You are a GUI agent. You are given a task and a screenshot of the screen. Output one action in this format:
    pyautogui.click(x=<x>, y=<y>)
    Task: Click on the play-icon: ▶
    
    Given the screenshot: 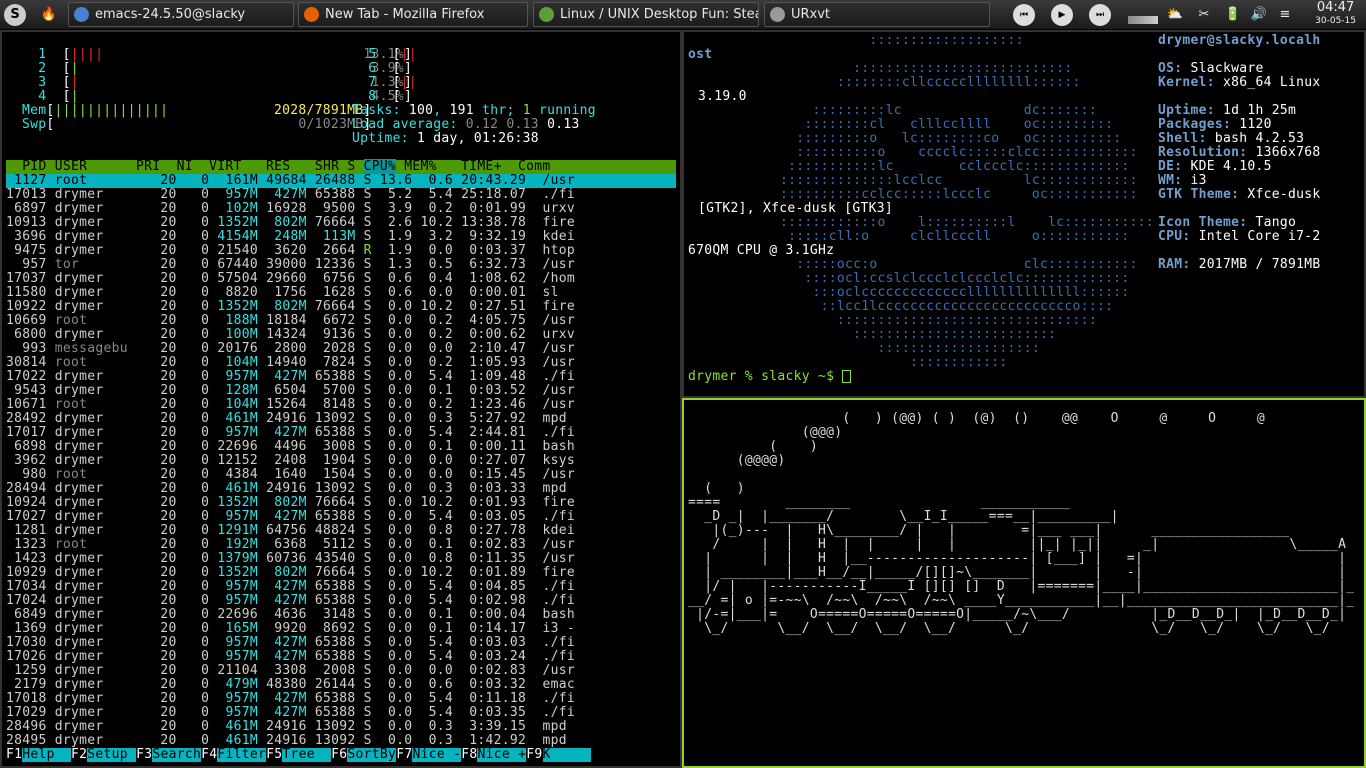 What is the action you would take?
    pyautogui.click(x=1062, y=15)
    